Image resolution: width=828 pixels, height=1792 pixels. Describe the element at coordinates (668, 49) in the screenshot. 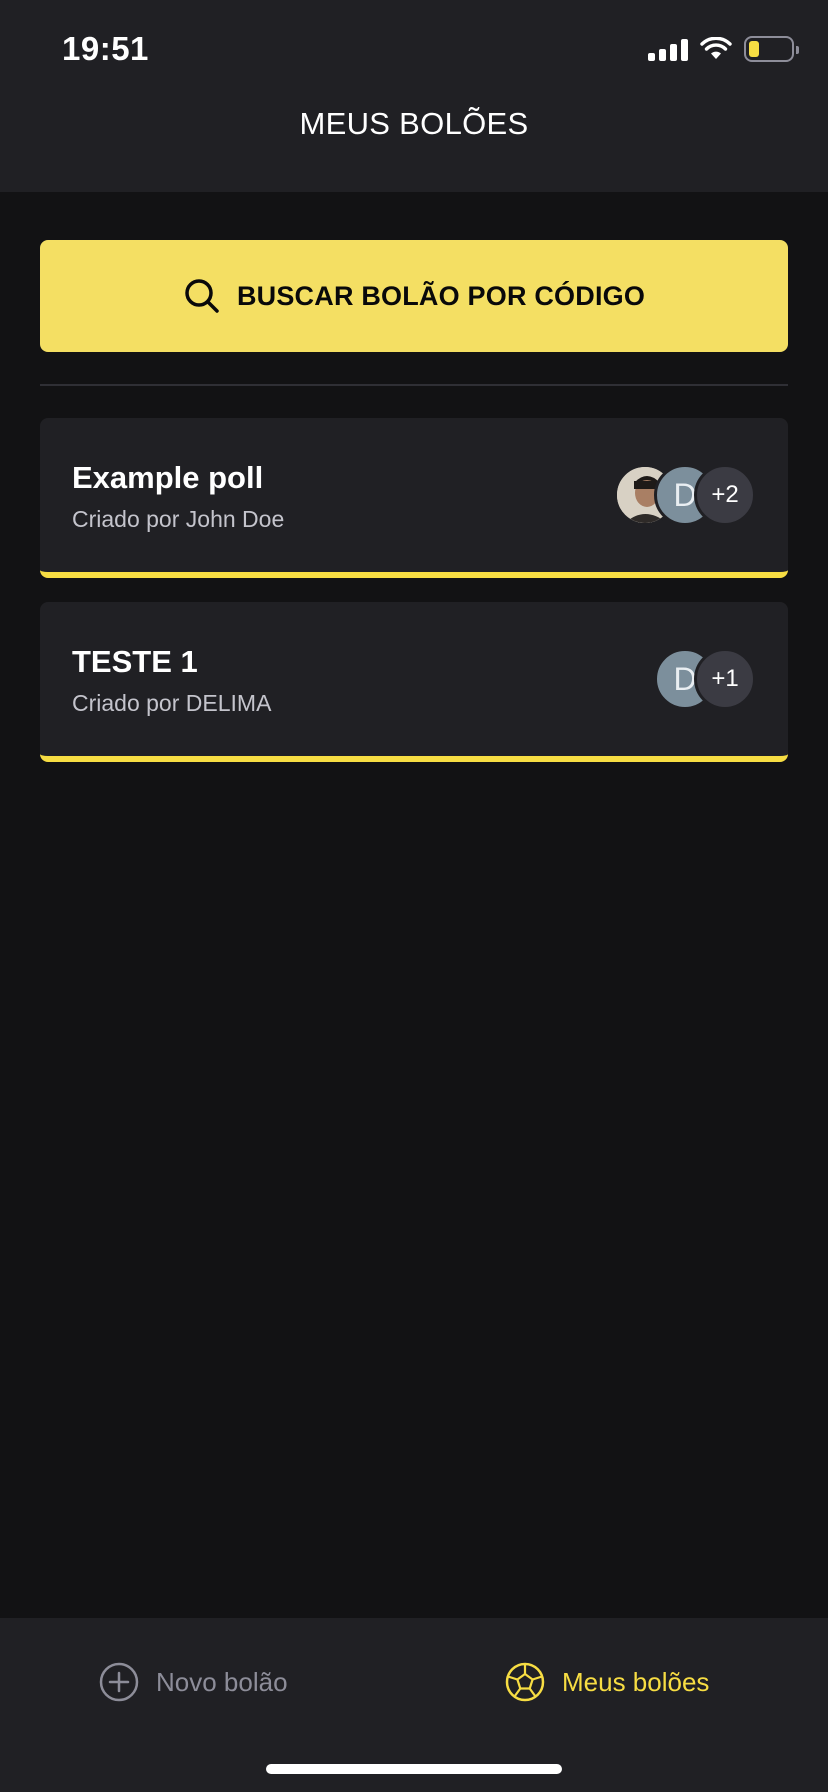

I see `cellular-signal-icon` at that location.